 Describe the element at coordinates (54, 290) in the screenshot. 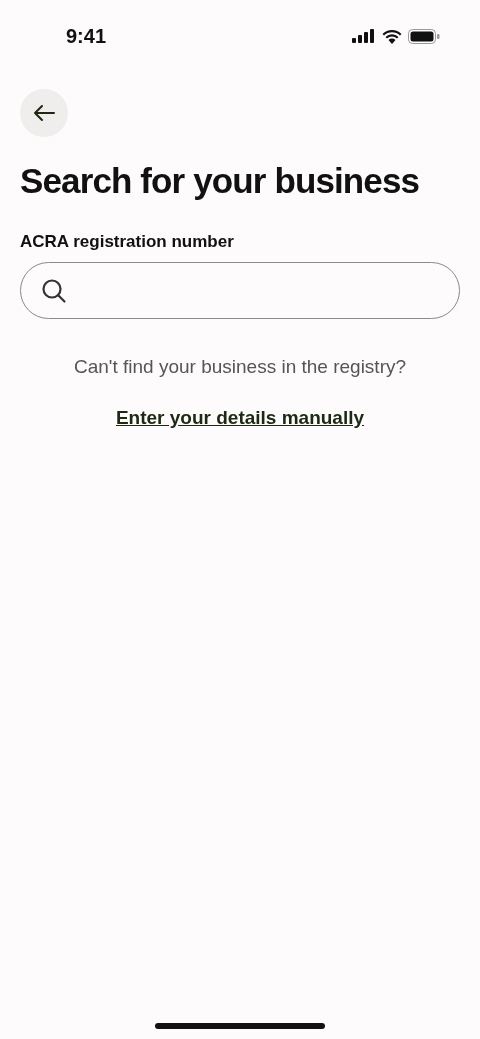

I see `search-icon` at that location.